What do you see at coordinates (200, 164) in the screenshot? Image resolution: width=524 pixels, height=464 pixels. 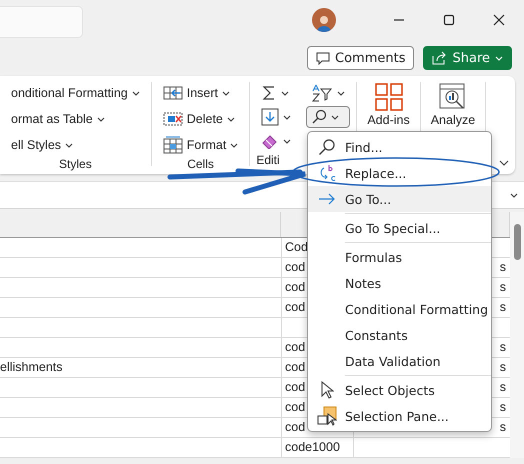 I see `group-label: Cells` at bounding box center [200, 164].